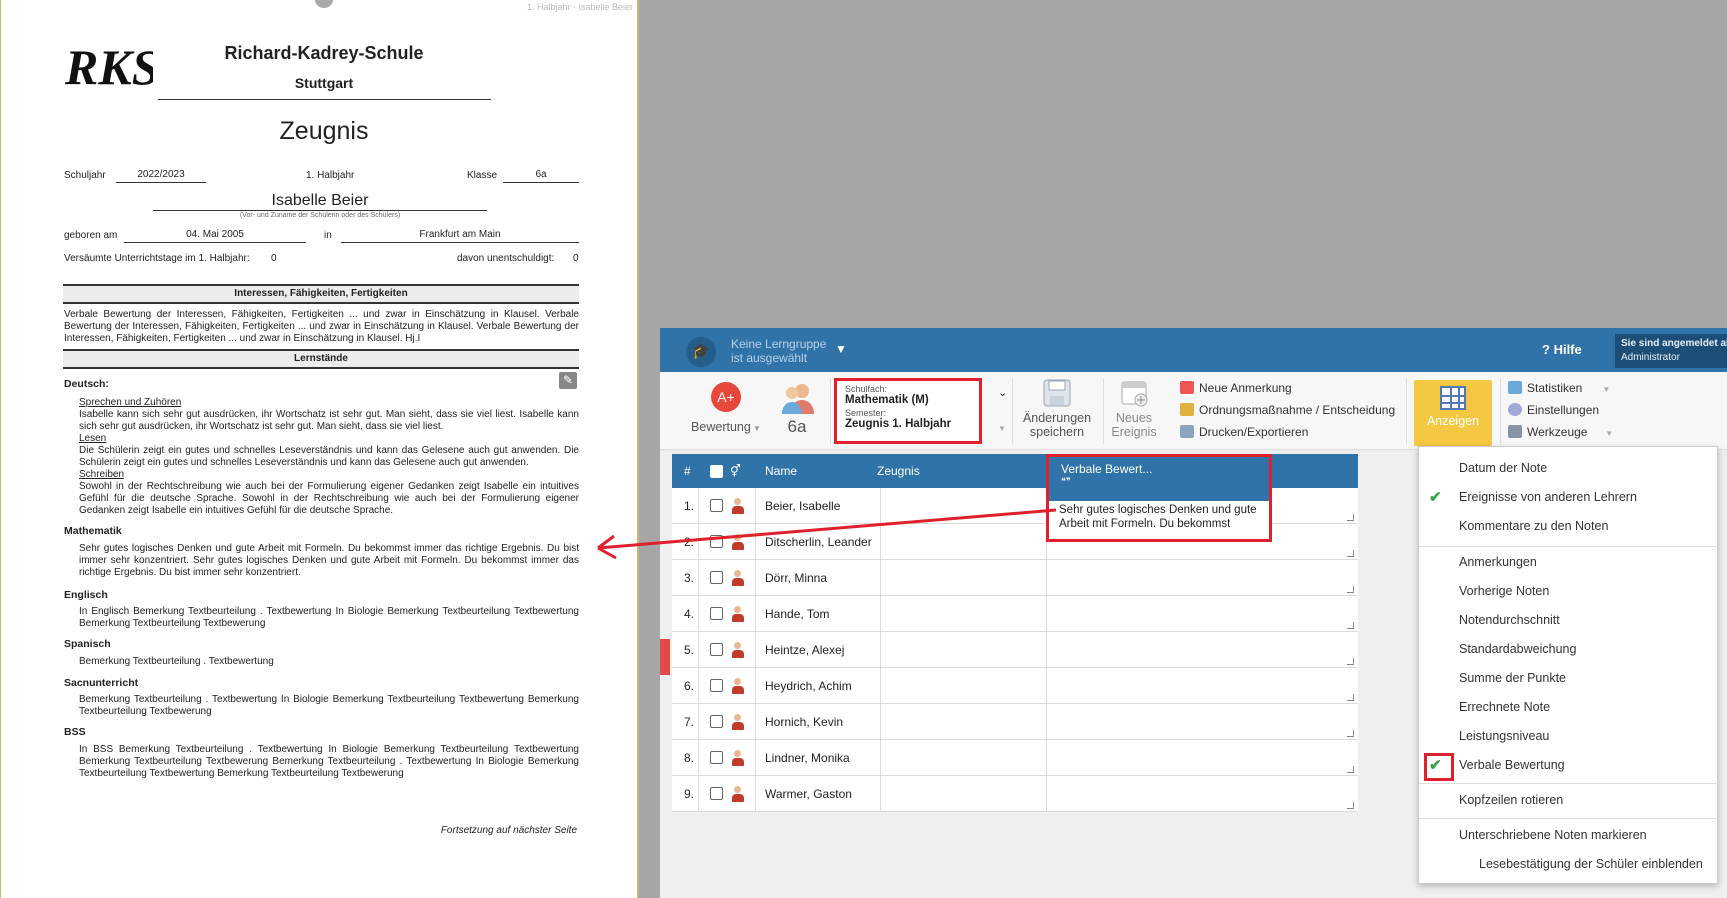  I want to click on semester-chevron-icon: ▼, so click(1002, 428).